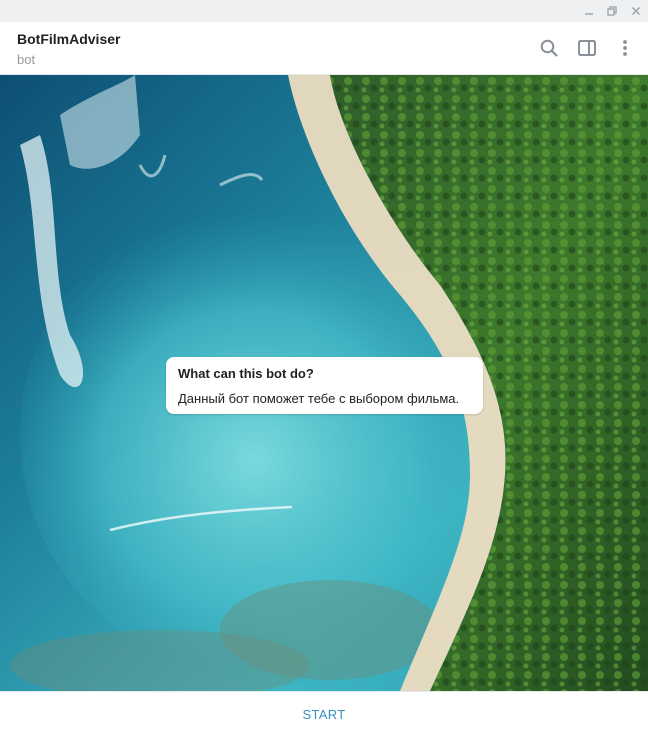 The width and height of the screenshot is (648, 736). I want to click on close-icon, so click(636, 11).